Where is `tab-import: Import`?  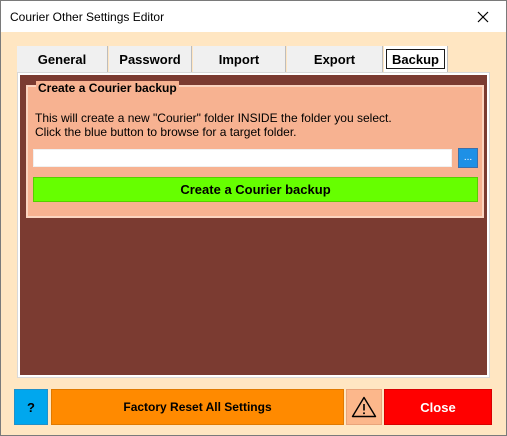 tab-import: Import is located at coordinates (239, 59).